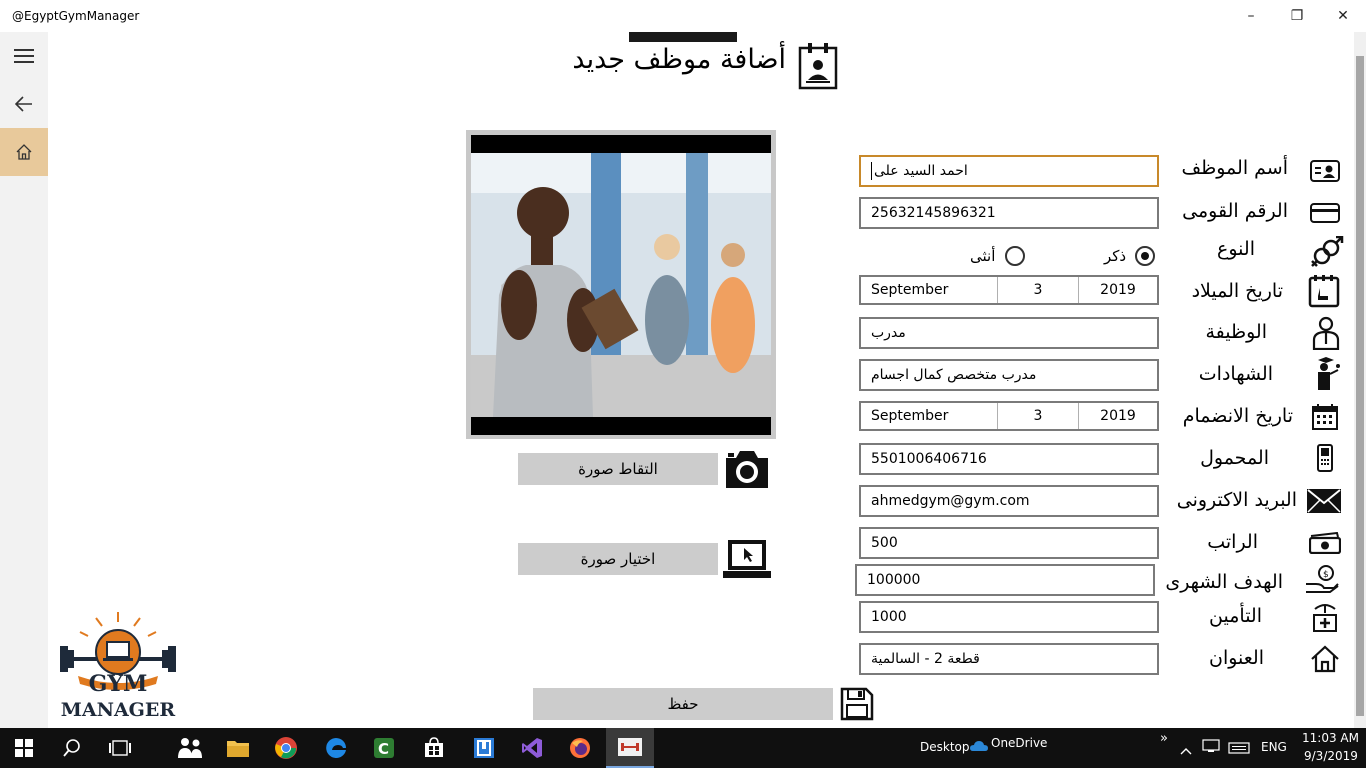 The height and width of the screenshot is (768, 1366). What do you see at coordinates (1326, 333) in the screenshot?
I see `employee-person-icon` at bounding box center [1326, 333].